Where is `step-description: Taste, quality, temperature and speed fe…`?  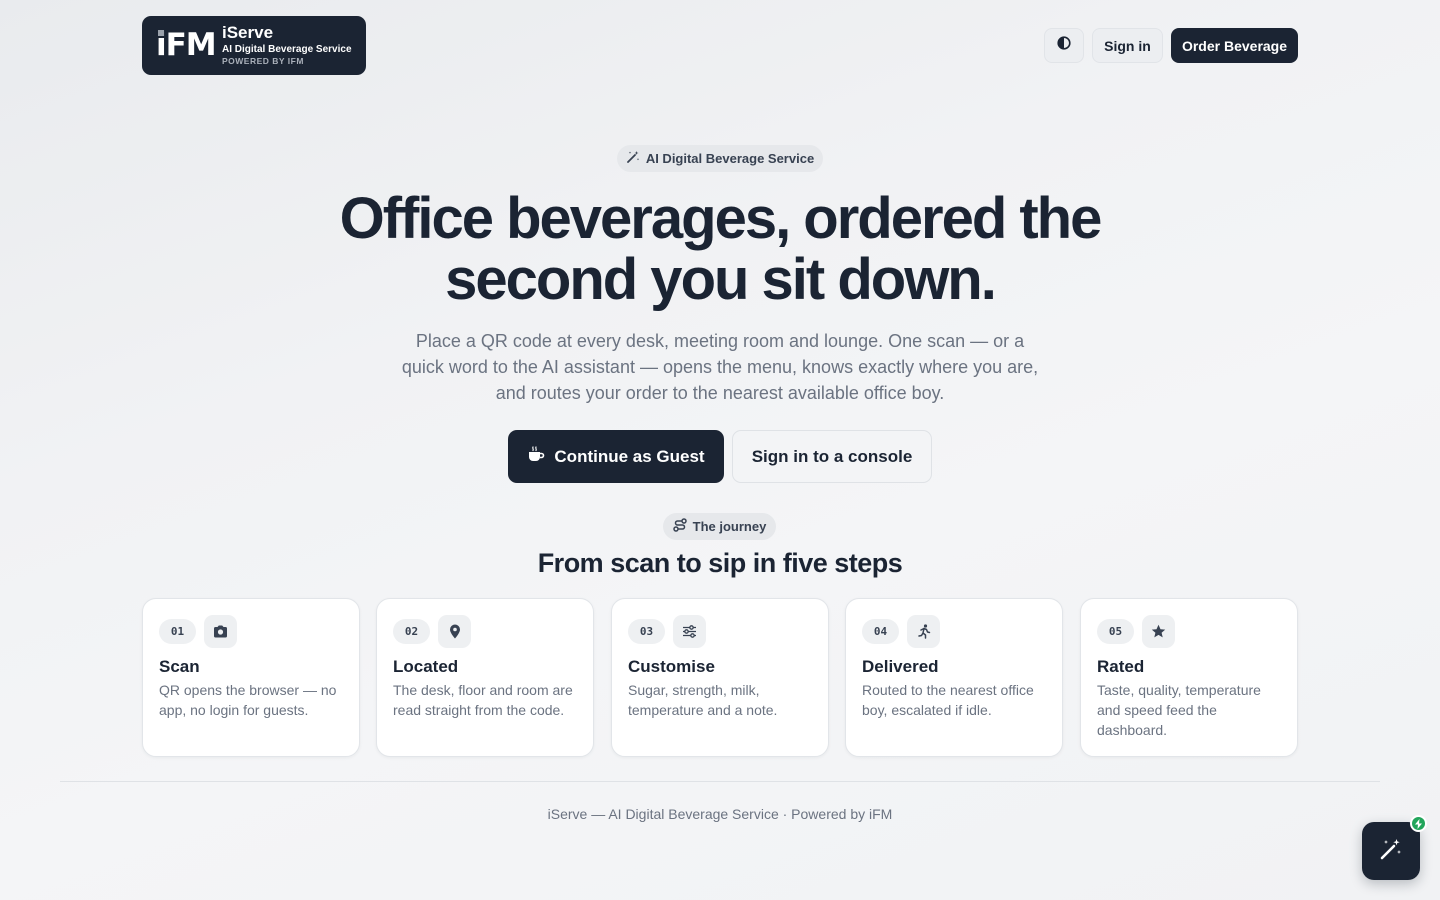
step-description: Taste, quality, temperature and speed fe… is located at coordinates (1179, 710).